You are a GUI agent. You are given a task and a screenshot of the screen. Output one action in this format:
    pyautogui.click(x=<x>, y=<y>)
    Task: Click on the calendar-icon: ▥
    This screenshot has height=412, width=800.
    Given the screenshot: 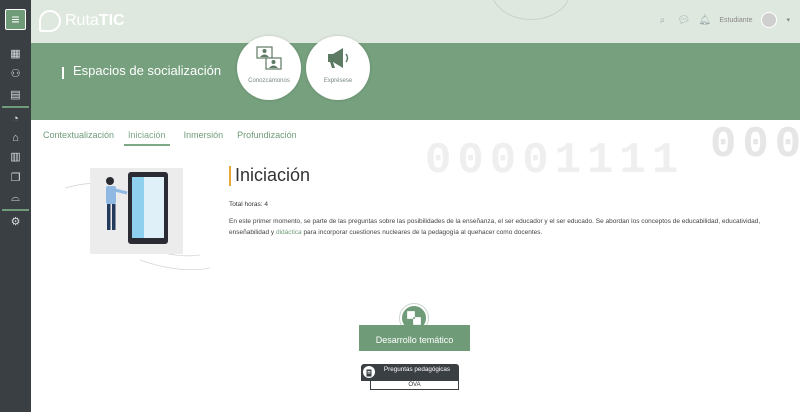 What is the action you would take?
    pyautogui.click(x=15, y=157)
    